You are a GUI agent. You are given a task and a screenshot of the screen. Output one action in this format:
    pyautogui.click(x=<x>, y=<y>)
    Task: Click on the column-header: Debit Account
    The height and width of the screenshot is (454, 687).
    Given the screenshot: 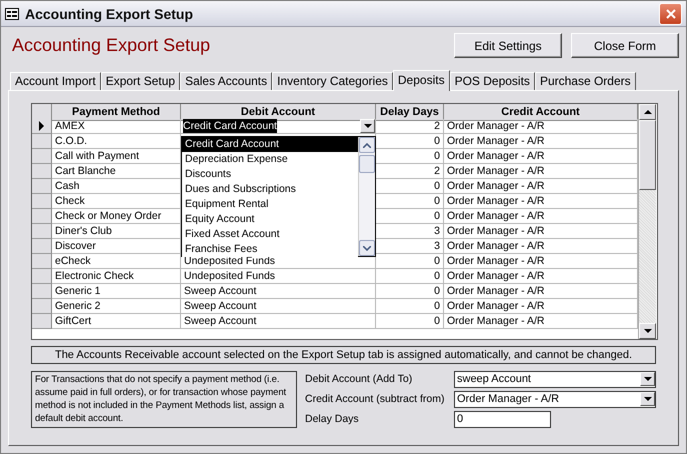 What is the action you would take?
    pyautogui.click(x=278, y=112)
    